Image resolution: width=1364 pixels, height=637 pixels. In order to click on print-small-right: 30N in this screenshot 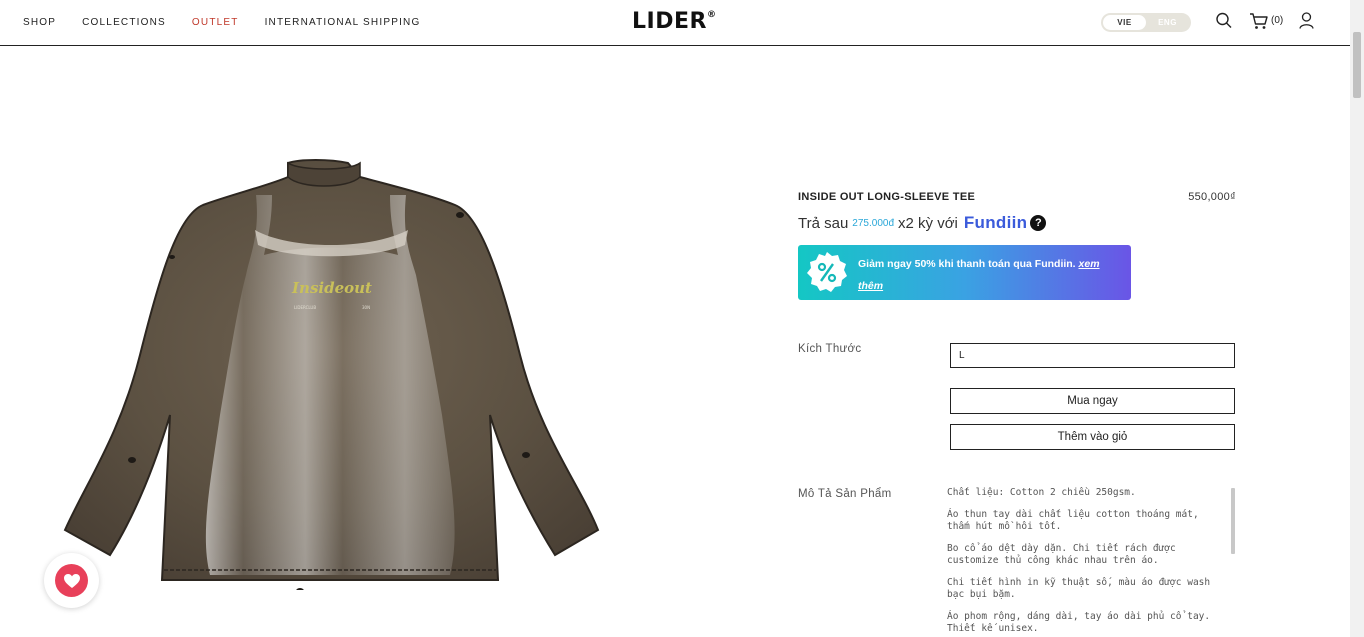, I will do `click(366, 307)`.